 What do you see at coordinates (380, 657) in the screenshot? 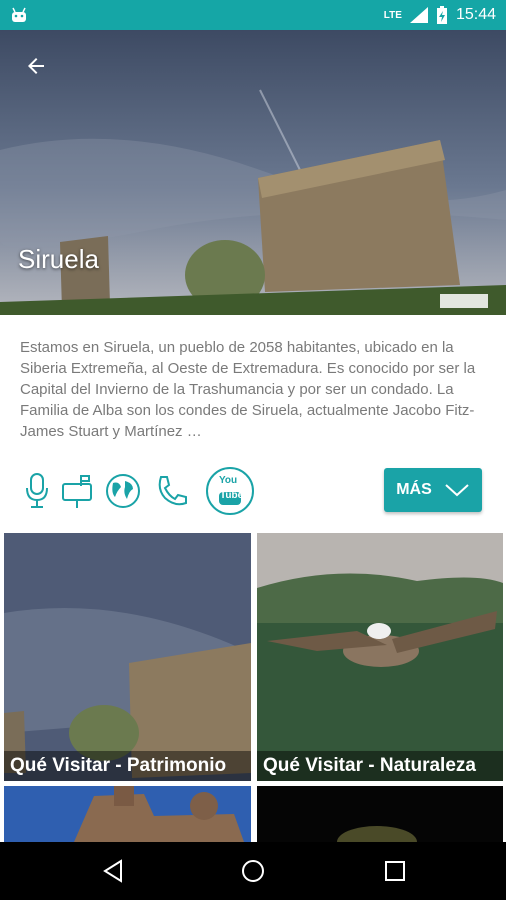
I see `tile-naturaleza: Qué Visitar - Naturaleza` at bounding box center [380, 657].